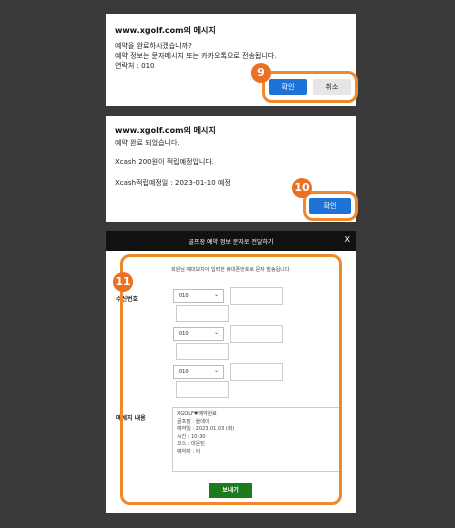 Image resolution: width=455 pixels, height=528 pixels. I want to click on step-badge-11: 11, so click(123, 282).